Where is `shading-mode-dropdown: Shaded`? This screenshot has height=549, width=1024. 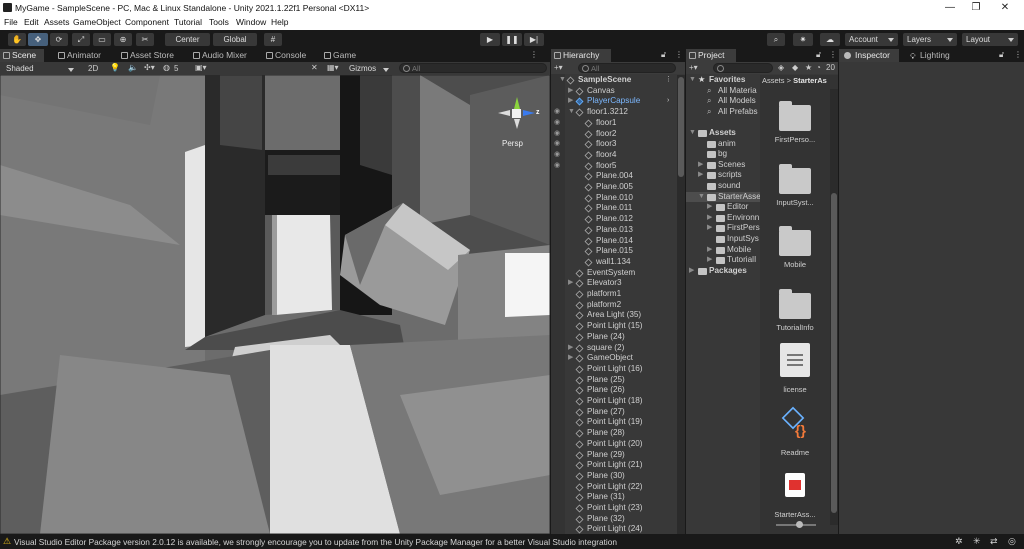
shading-mode-dropdown: Shaded is located at coordinates (40, 68).